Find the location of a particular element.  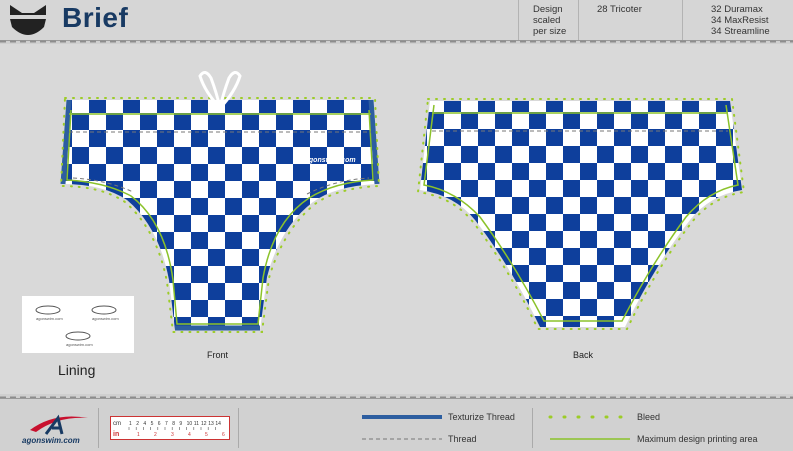

ruler-inch-tick-label: 3 is located at coordinates (172, 435).